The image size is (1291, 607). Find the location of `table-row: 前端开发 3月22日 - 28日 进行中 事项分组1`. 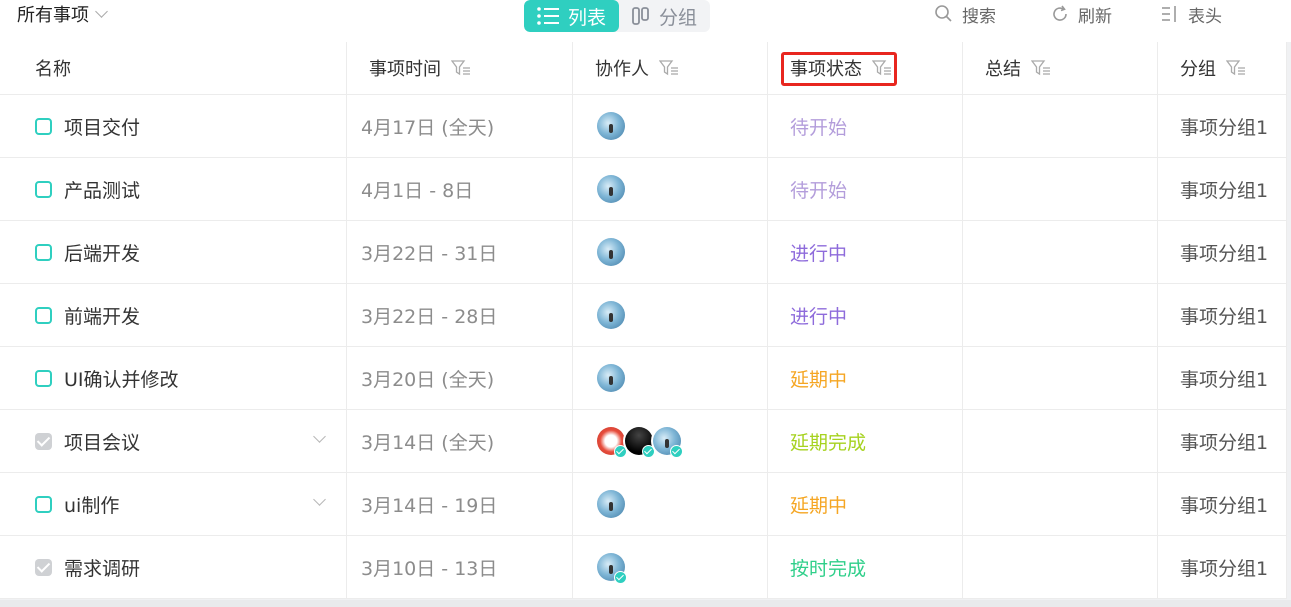

table-row: 前端开发 3月22日 - 28日 进行中 事项分组1 is located at coordinates (643, 315).